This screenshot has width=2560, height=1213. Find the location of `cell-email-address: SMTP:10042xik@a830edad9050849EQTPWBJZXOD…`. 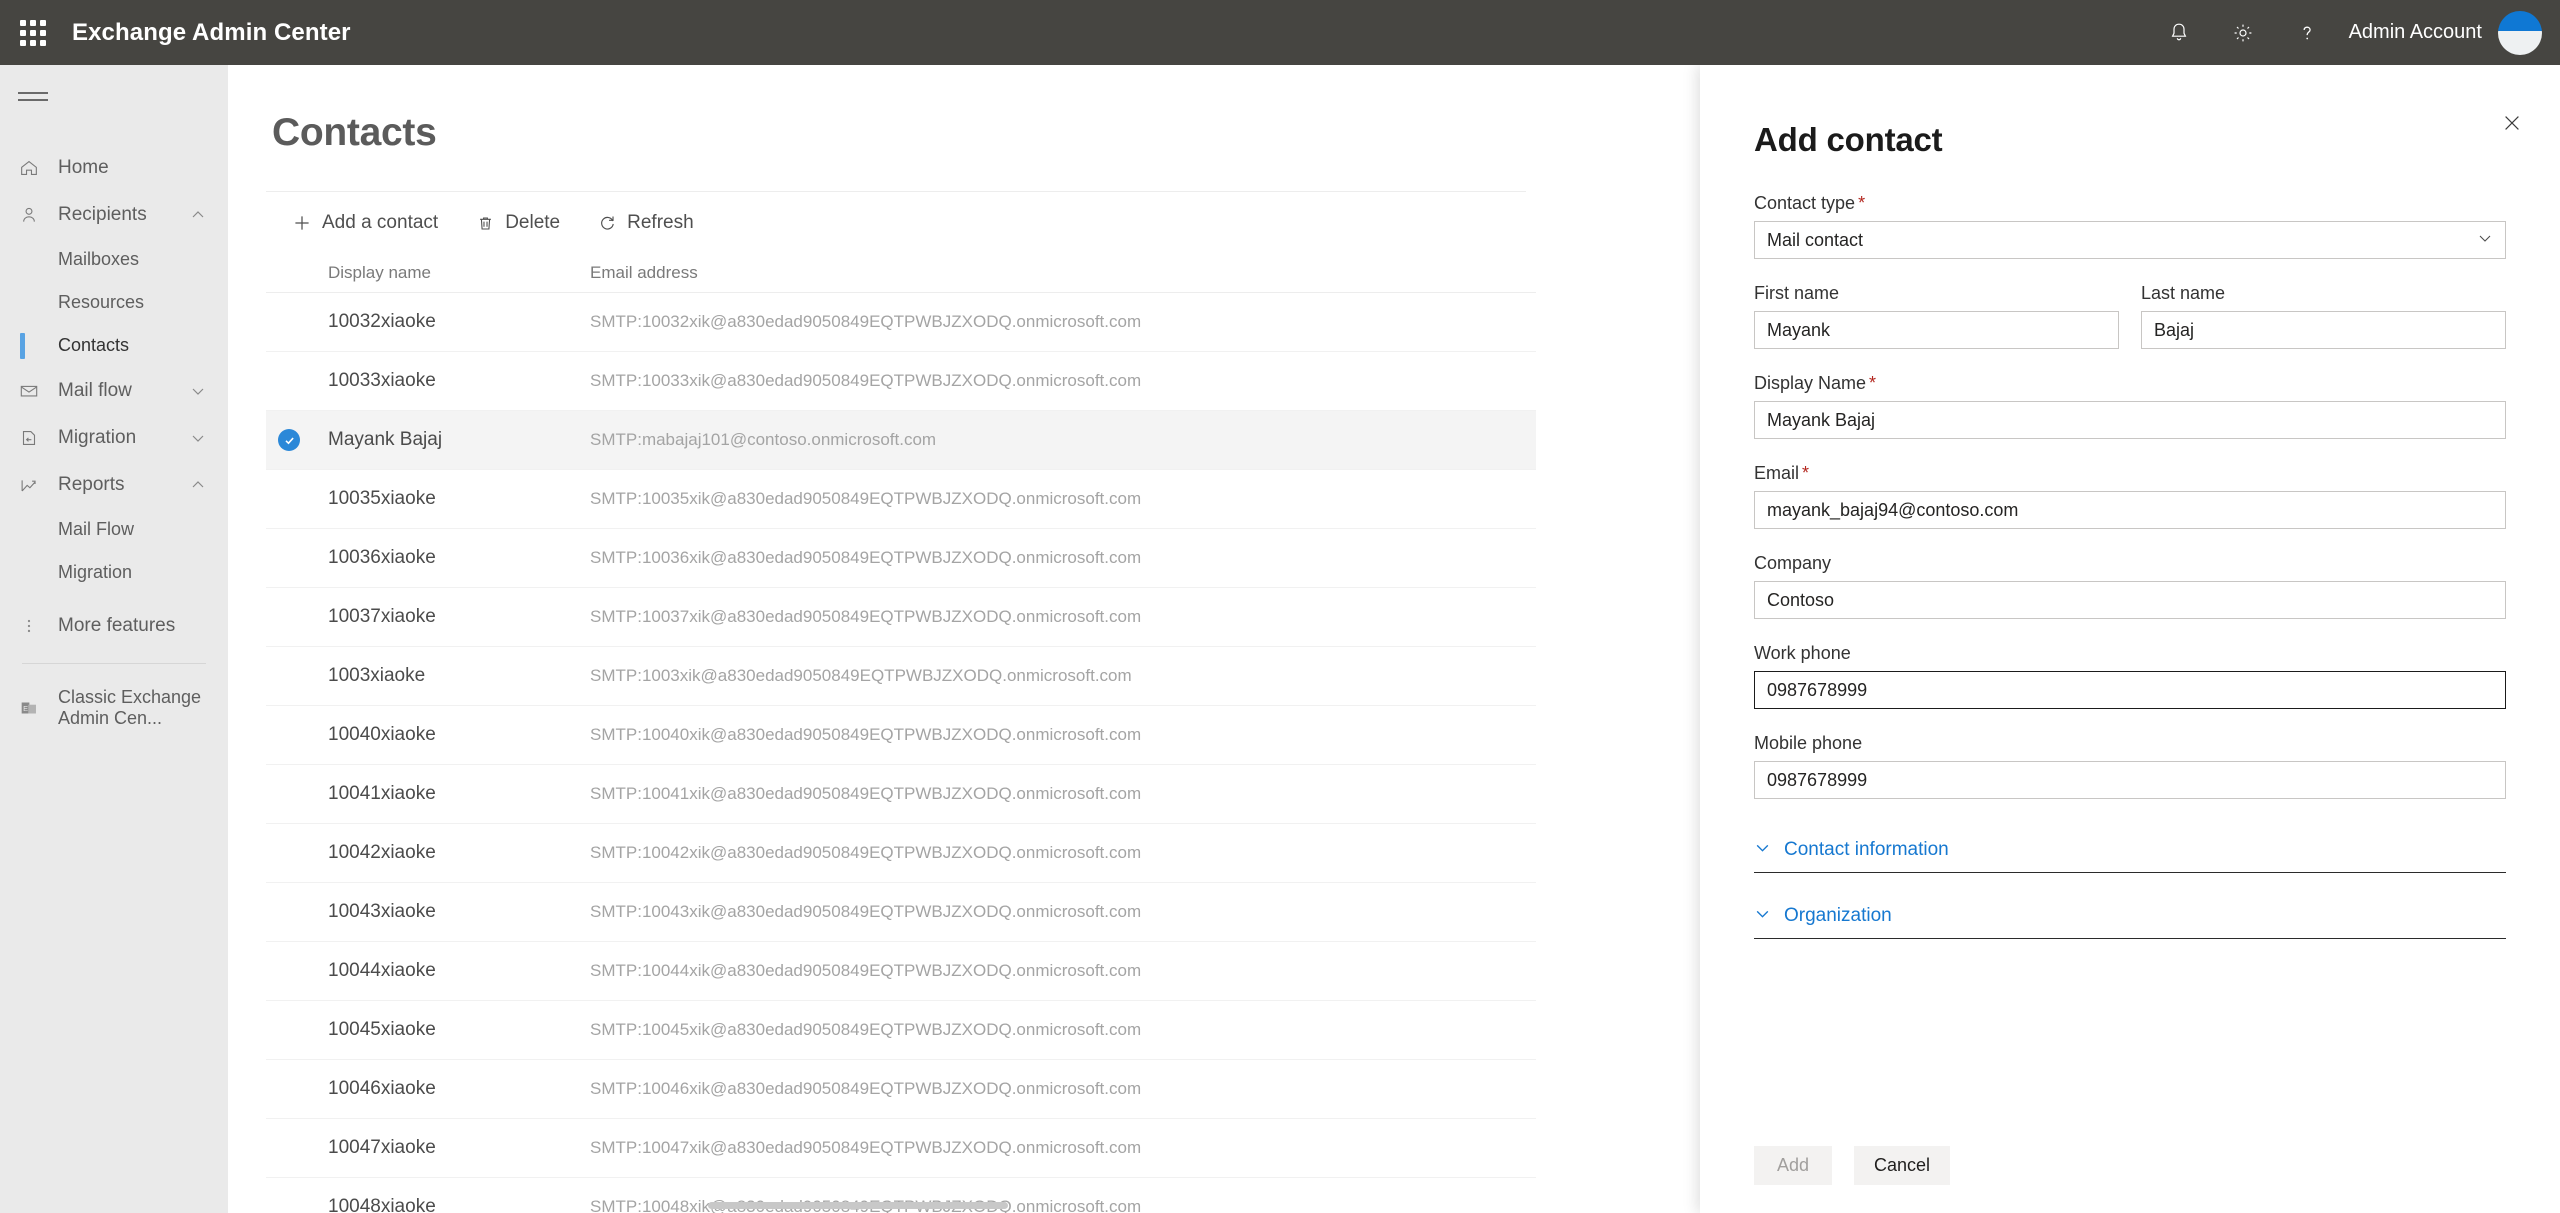

cell-email-address: SMTP:10042xik@a830edad9050849EQTPWBJZXOD… is located at coordinates (866, 852).